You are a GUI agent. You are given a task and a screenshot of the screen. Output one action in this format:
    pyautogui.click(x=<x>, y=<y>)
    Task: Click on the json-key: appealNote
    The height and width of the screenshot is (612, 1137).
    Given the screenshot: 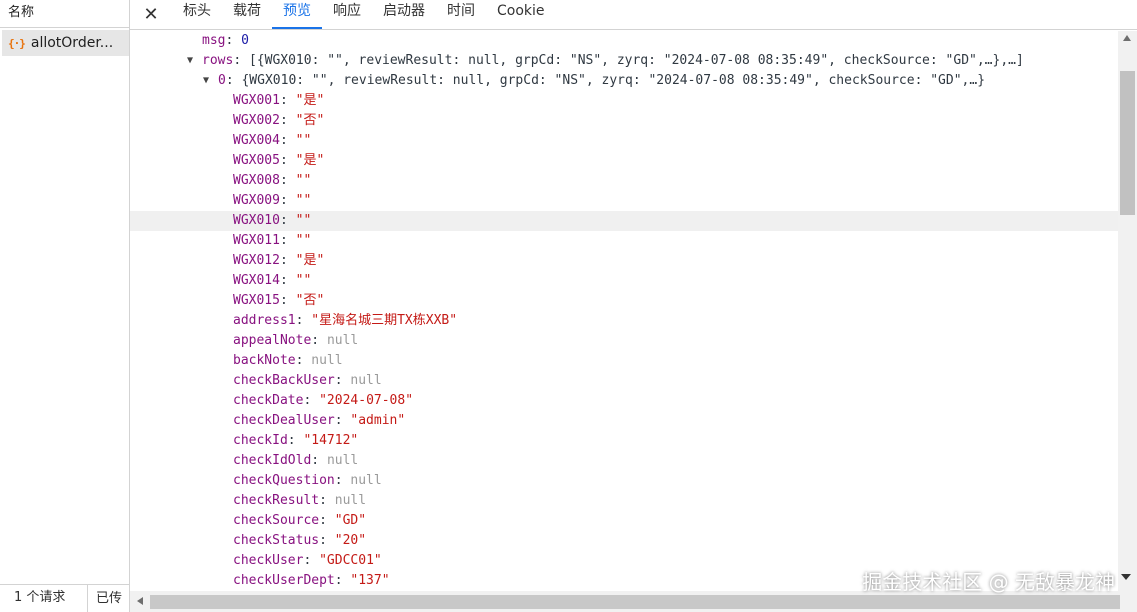 What is the action you would take?
    pyautogui.click(x=272, y=340)
    